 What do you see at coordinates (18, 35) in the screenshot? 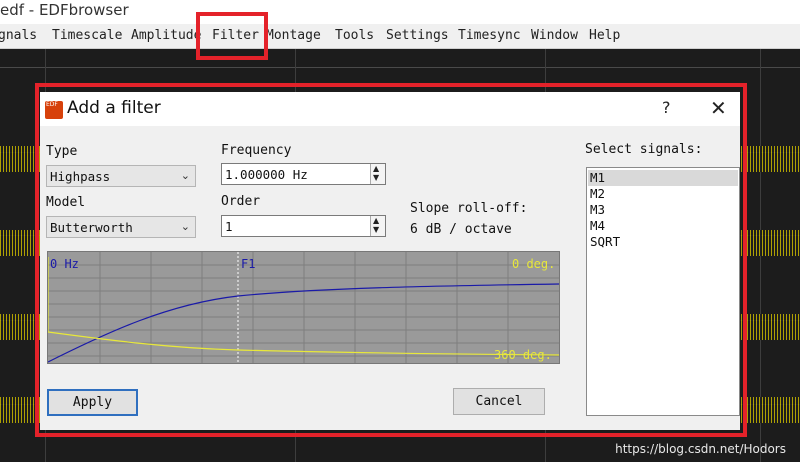
I see `menu-signals: gnals` at bounding box center [18, 35].